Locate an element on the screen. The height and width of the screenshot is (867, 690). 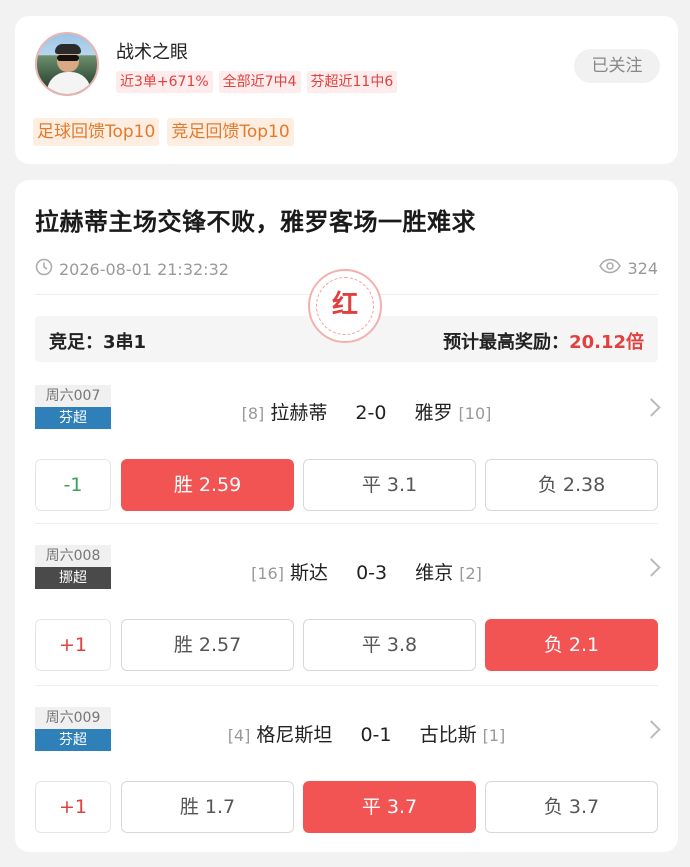
match-teams: [16] 斯达 0-3 维京 [2] is located at coordinates (366, 571).